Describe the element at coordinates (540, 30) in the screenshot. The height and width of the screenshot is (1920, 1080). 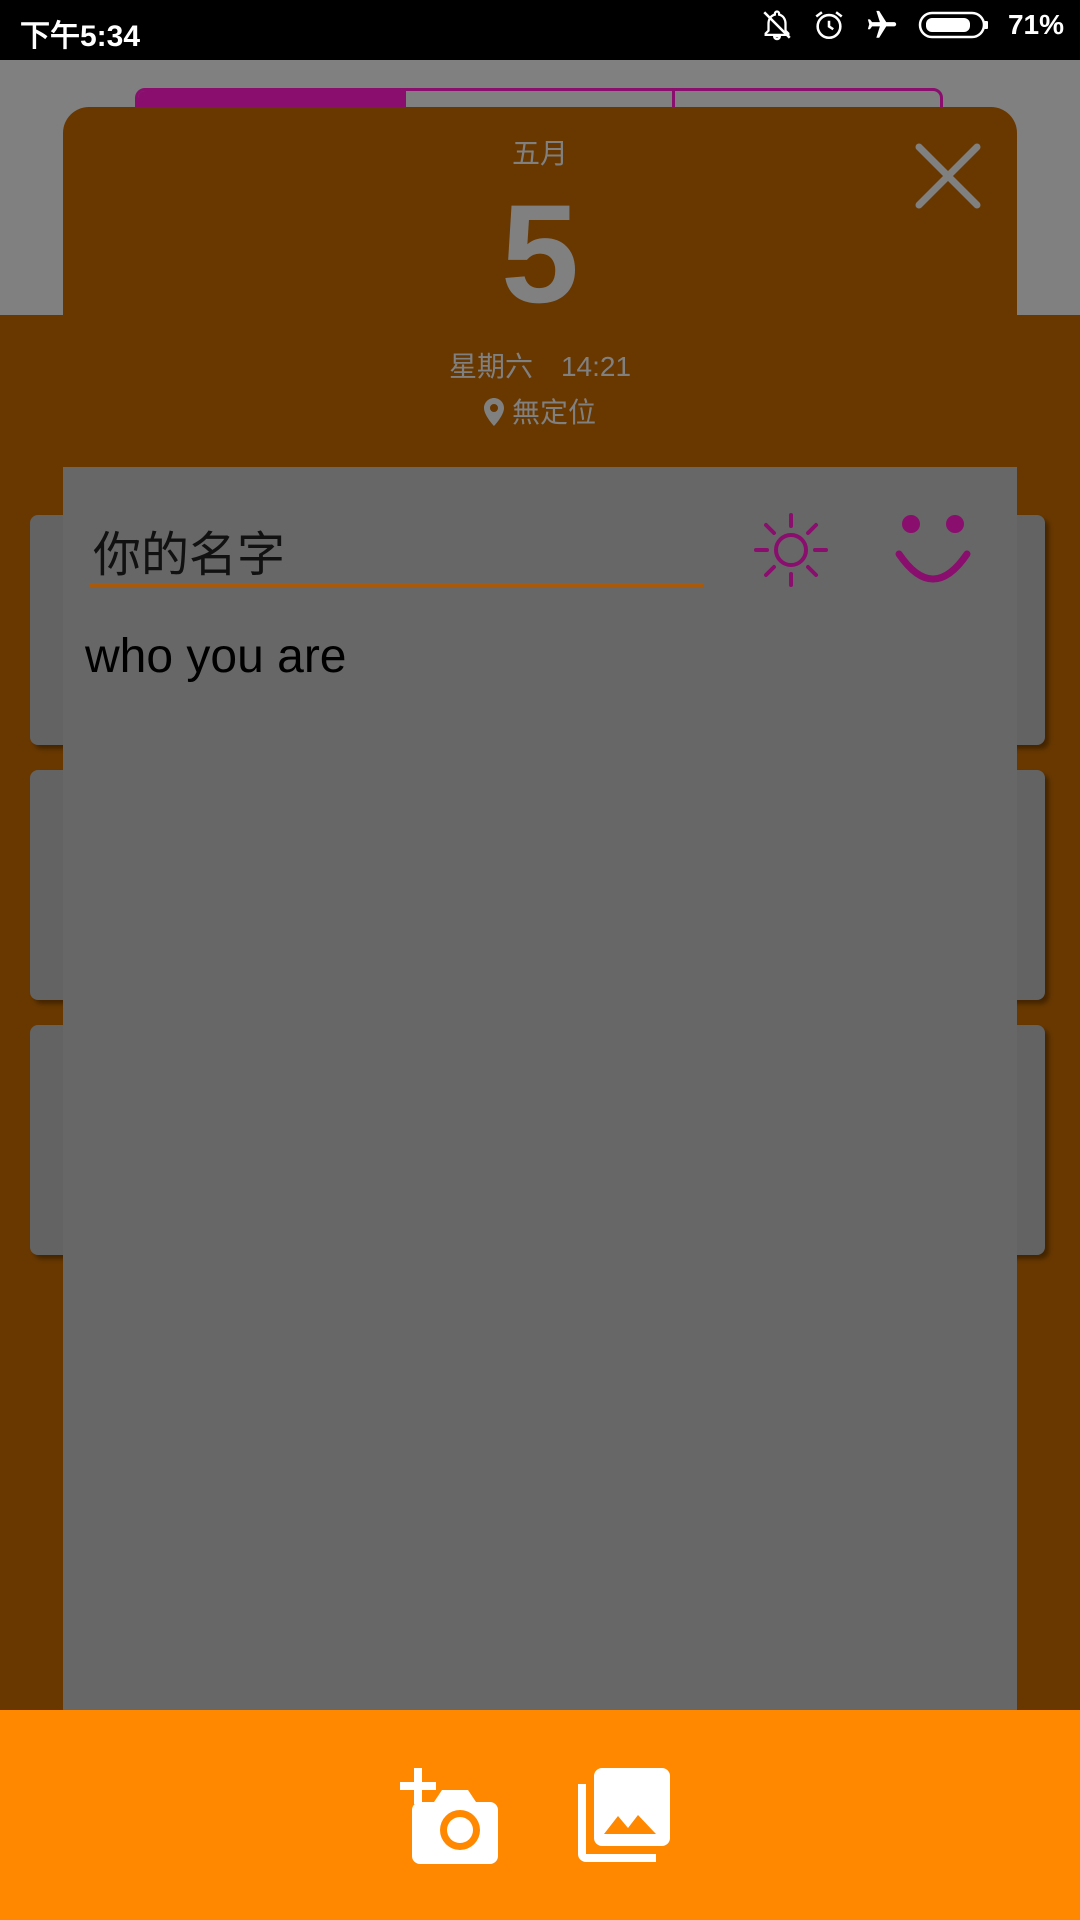
I see `status-bar: 下午5:34 71%` at that location.